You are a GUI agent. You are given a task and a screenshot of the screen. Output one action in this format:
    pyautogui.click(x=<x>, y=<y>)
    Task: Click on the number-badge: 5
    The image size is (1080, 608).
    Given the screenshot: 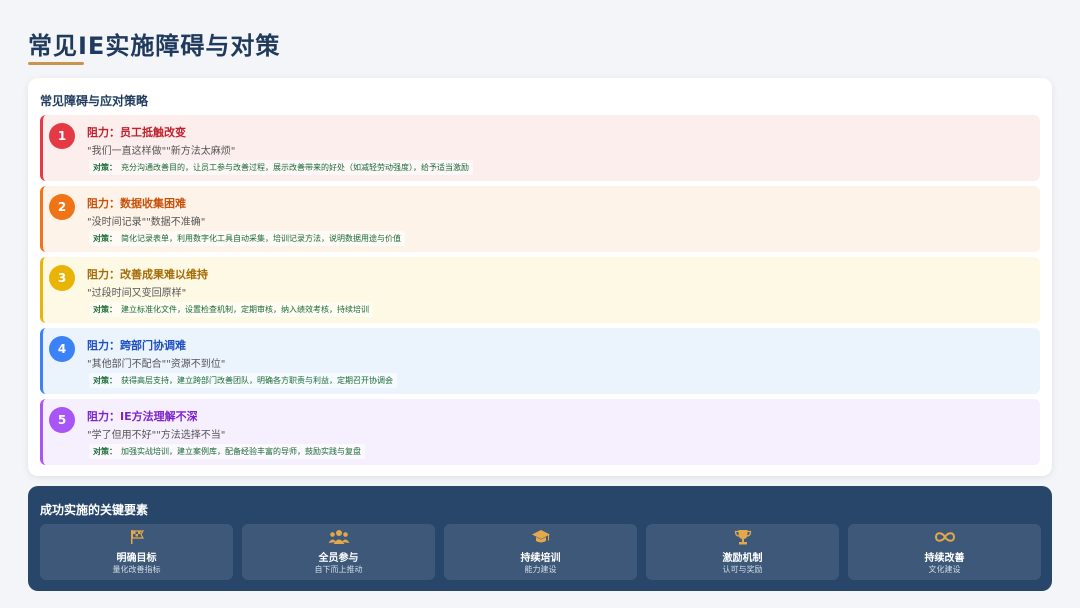 What is the action you would take?
    pyautogui.click(x=62, y=420)
    